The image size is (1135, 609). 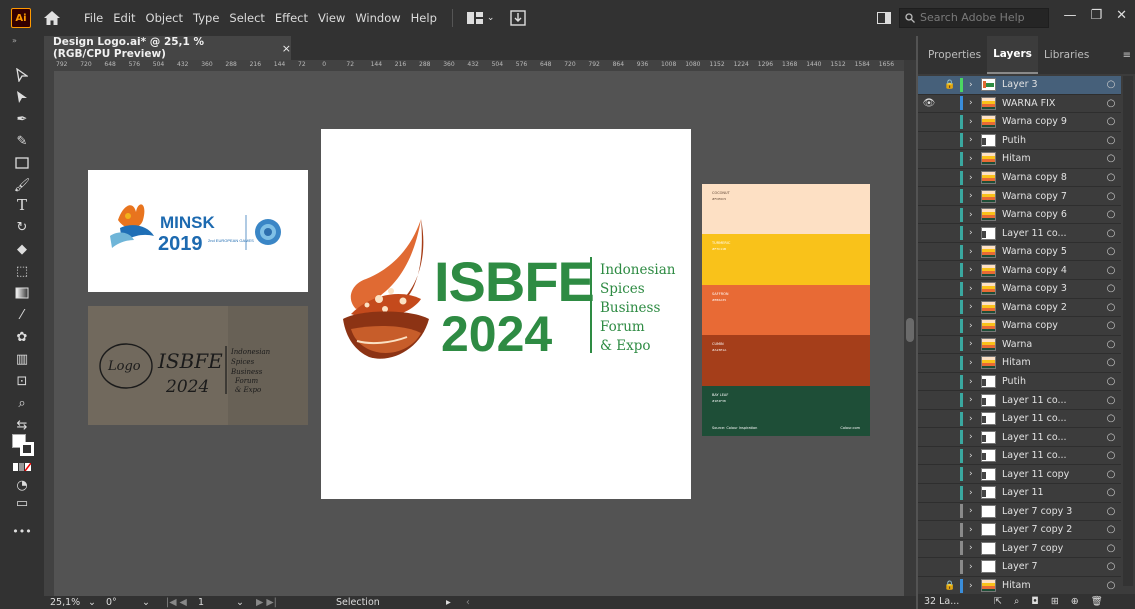 What do you see at coordinates (1051, 84) in the screenshot?
I see `layer-name: Layer 3` at bounding box center [1051, 84].